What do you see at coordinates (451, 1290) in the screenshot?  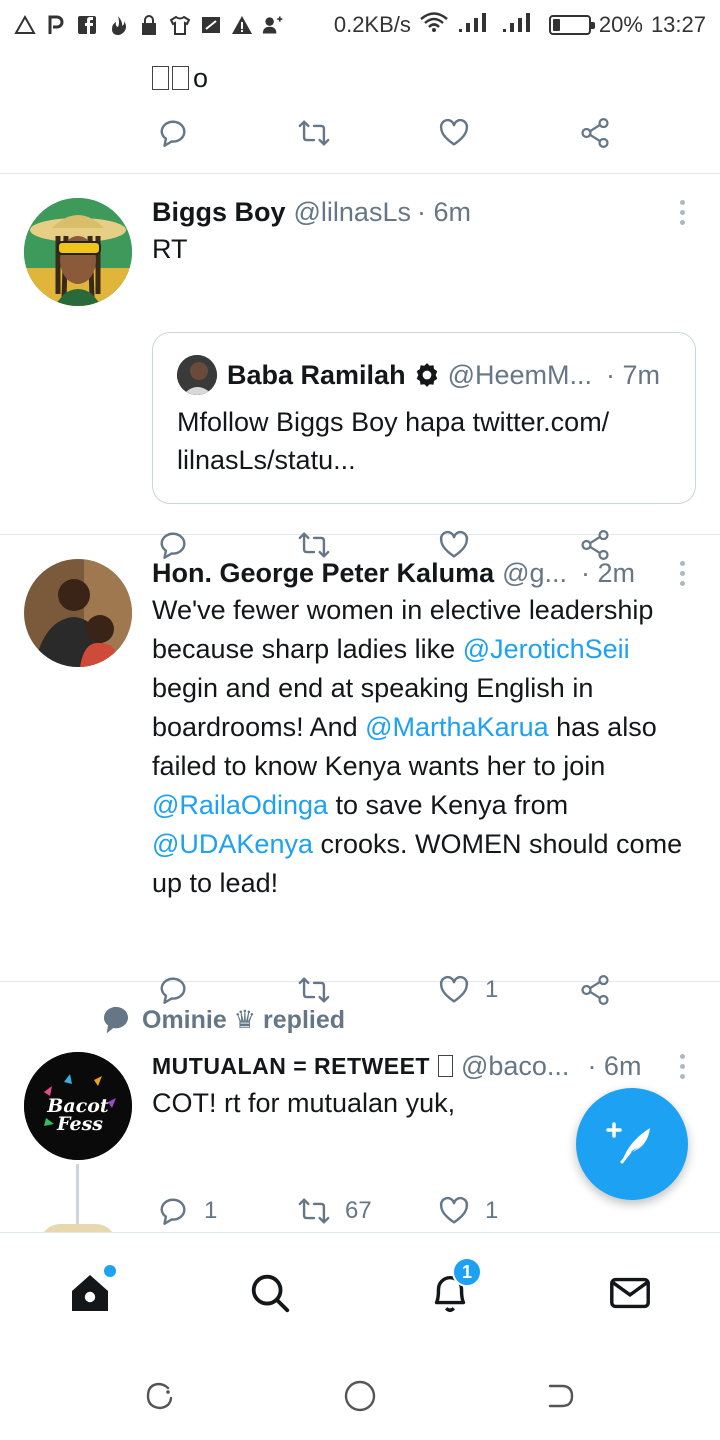 I see `nav-notifications: 1` at bounding box center [451, 1290].